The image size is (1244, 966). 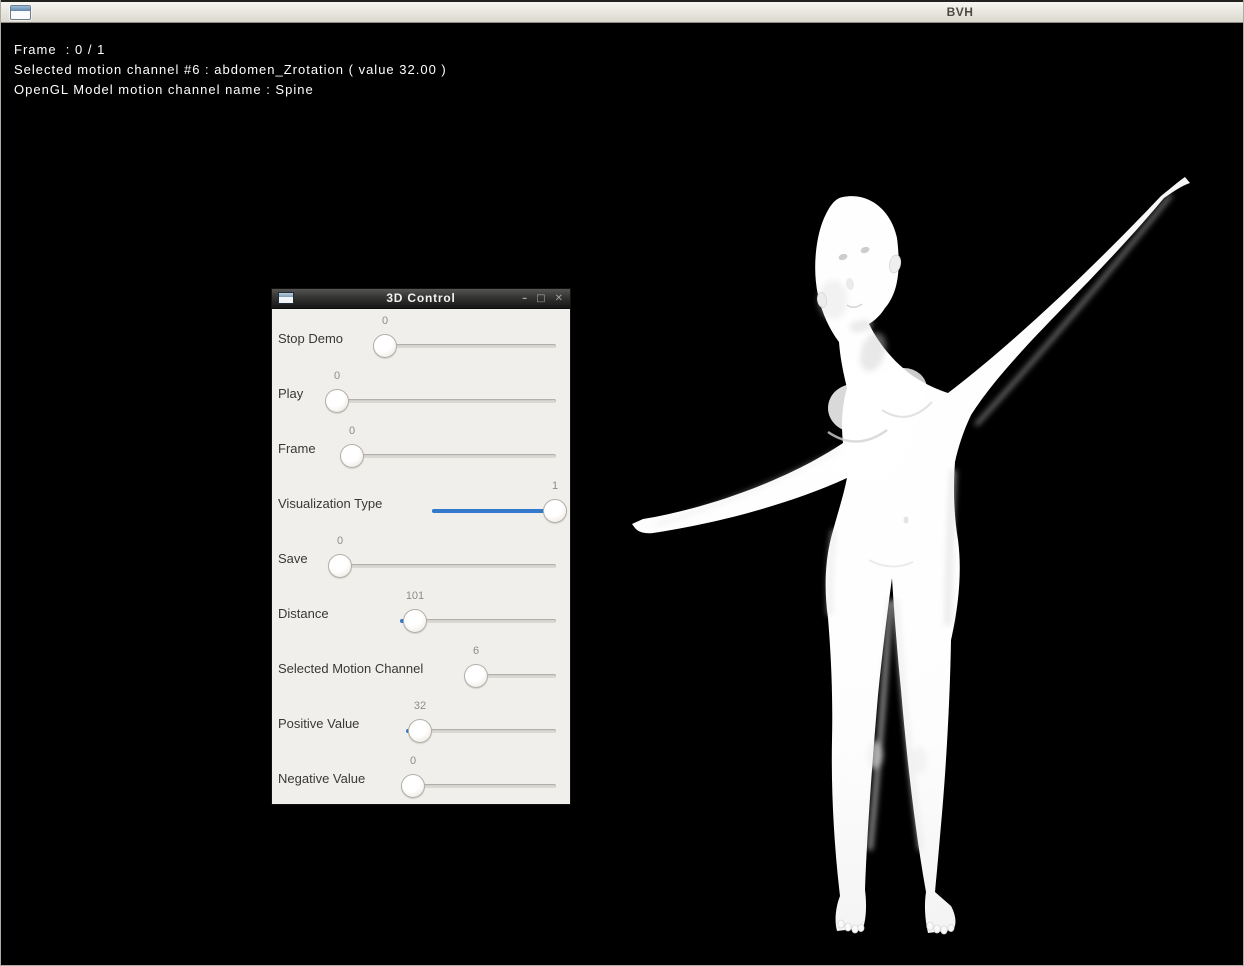 What do you see at coordinates (493, 511) in the screenshot?
I see `slider-fill` at bounding box center [493, 511].